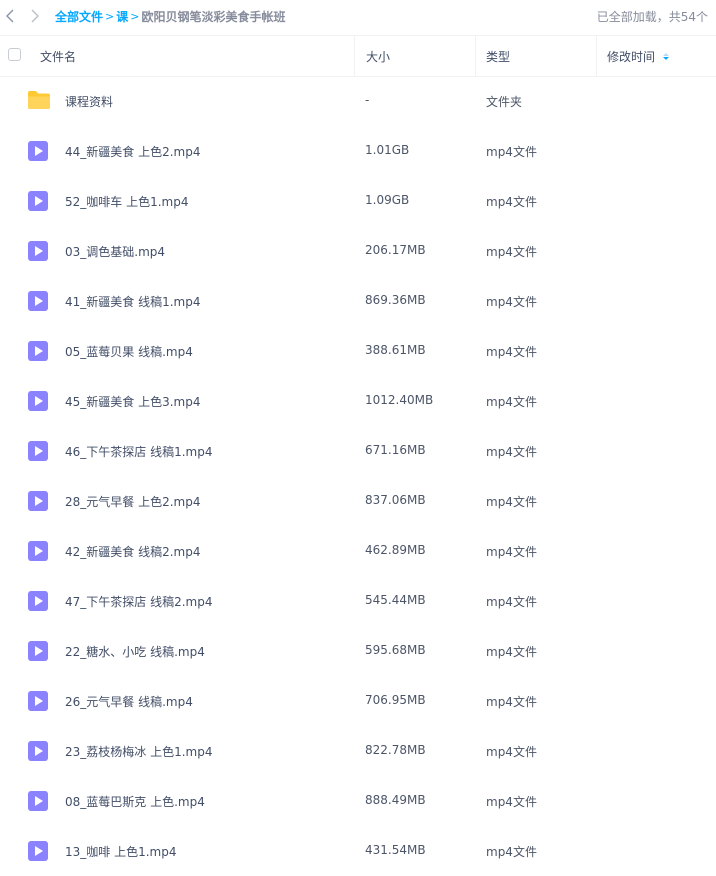 Image resolution: width=716 pixels, height=876 pixels. Describe the element at coordinates (122, 16) in the screenshot. I see `breadcrumb-middle: 课` at that location.